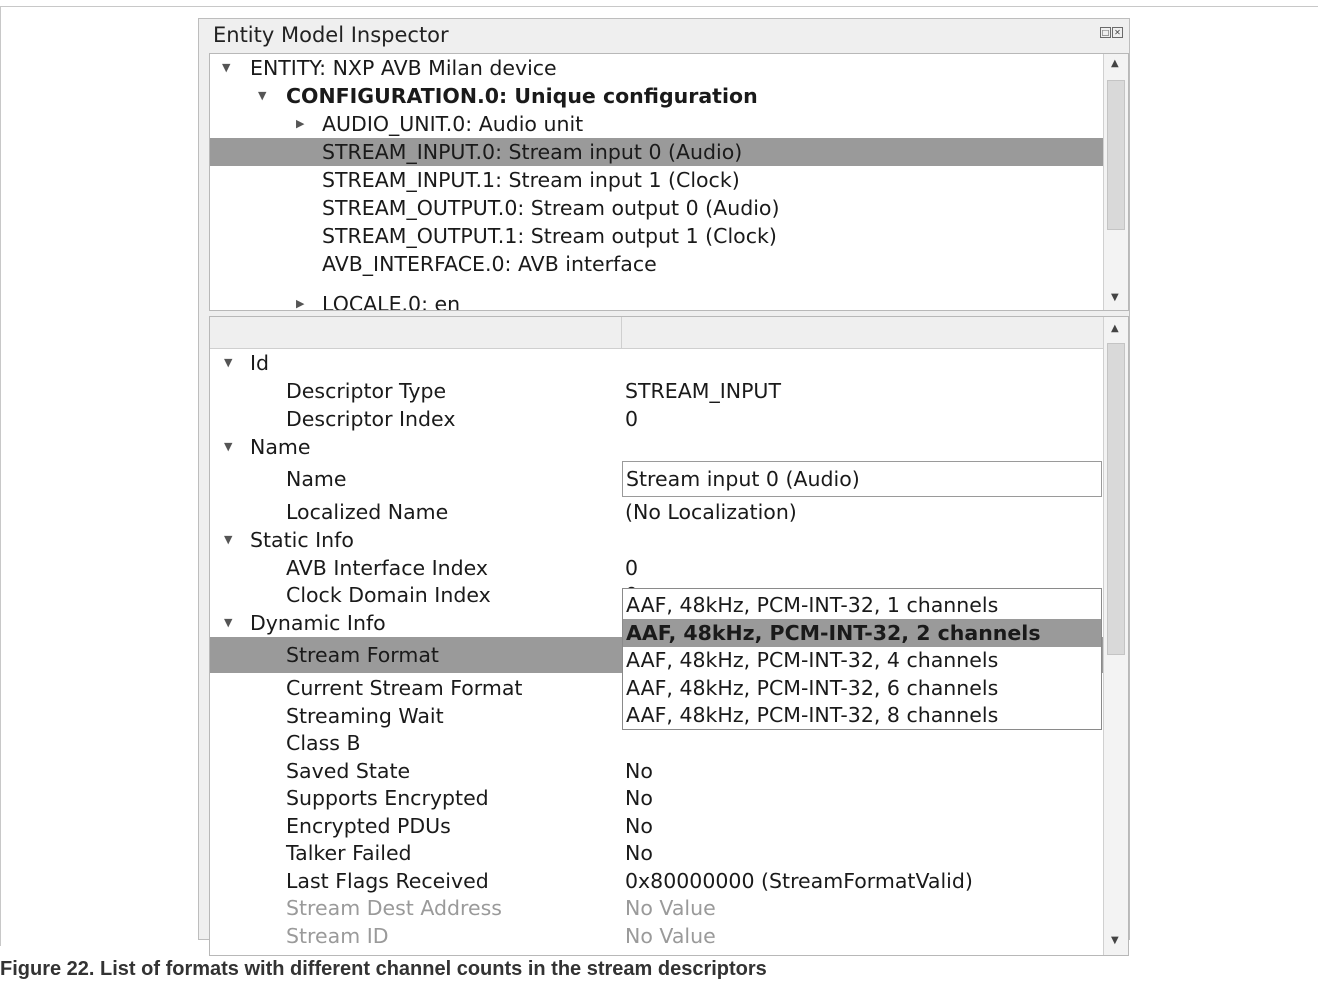 The width and height of the screenshot is (1318, 981). I want to click on property-row: Descriptor Type STREAM_INPUT, so click(656, 391).